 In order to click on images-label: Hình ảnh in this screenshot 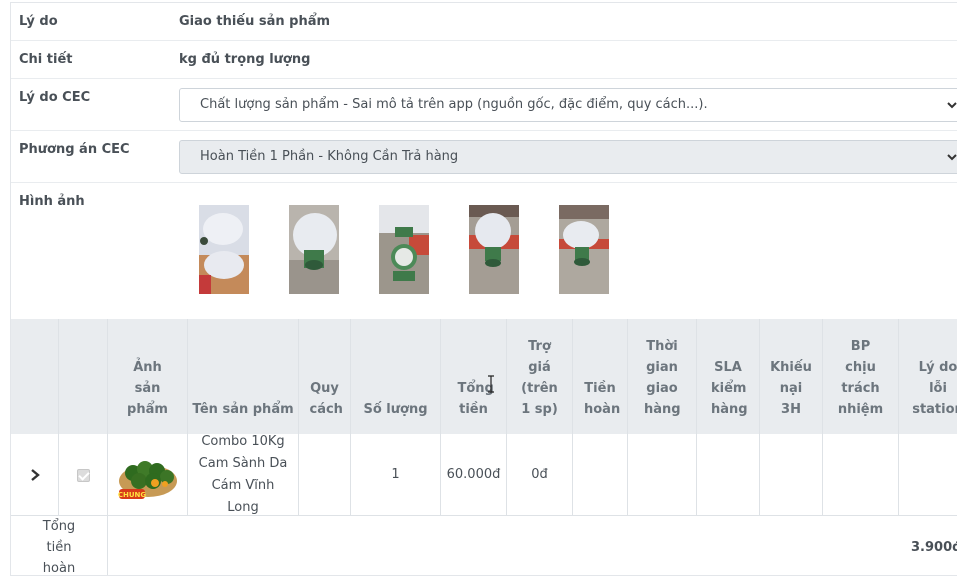, I will do `click(52, 201)`.